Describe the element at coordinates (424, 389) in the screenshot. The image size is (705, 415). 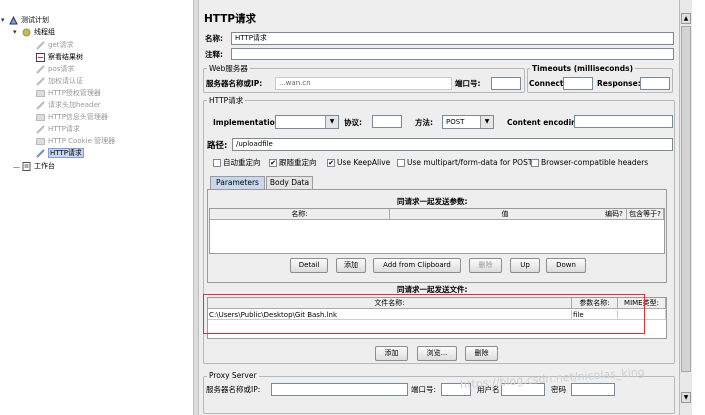
I see `proxy-port-label: 端口号:` at that location.